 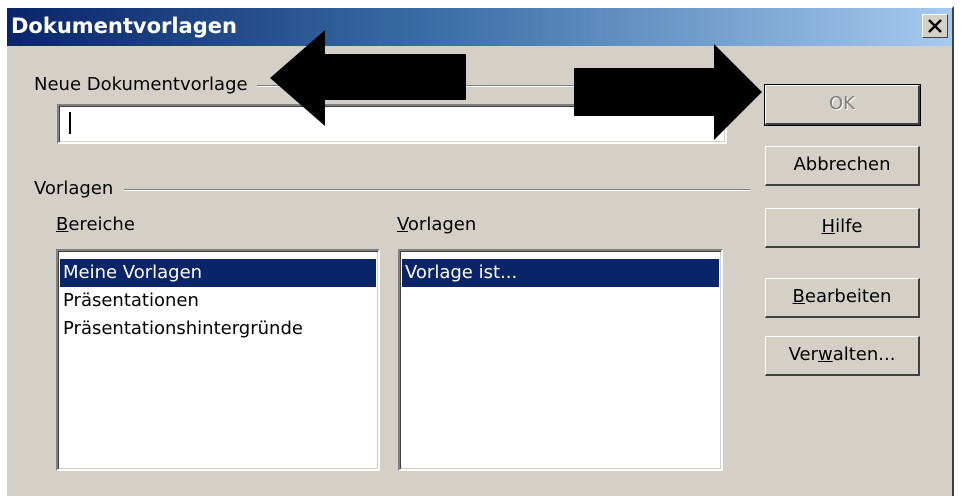 What do you see at coordinates (218, 273) in the screenshot?
I see `category-item-meine-vorlagen: Meine Vorlagen` at bounding box center [218, 273].